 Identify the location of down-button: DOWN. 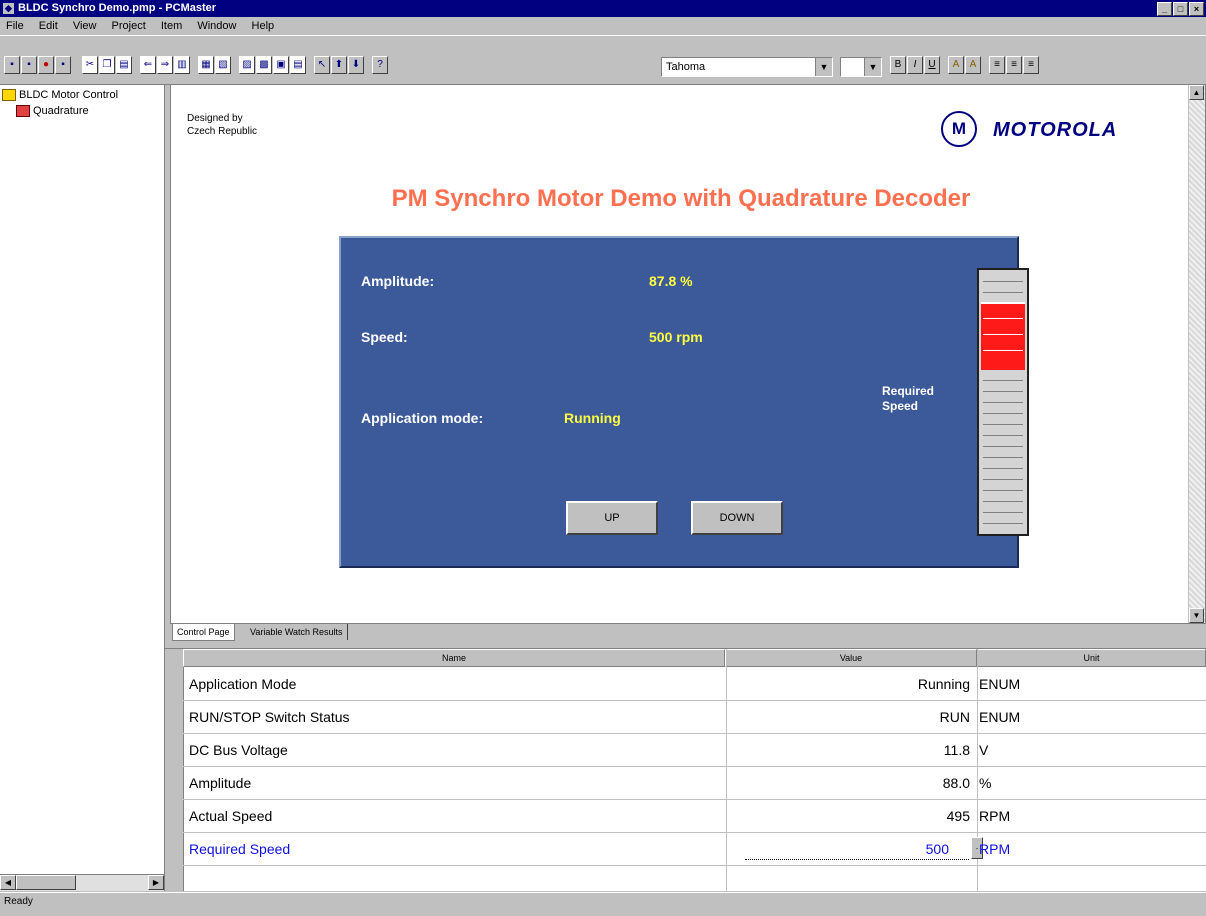
(737, 518).